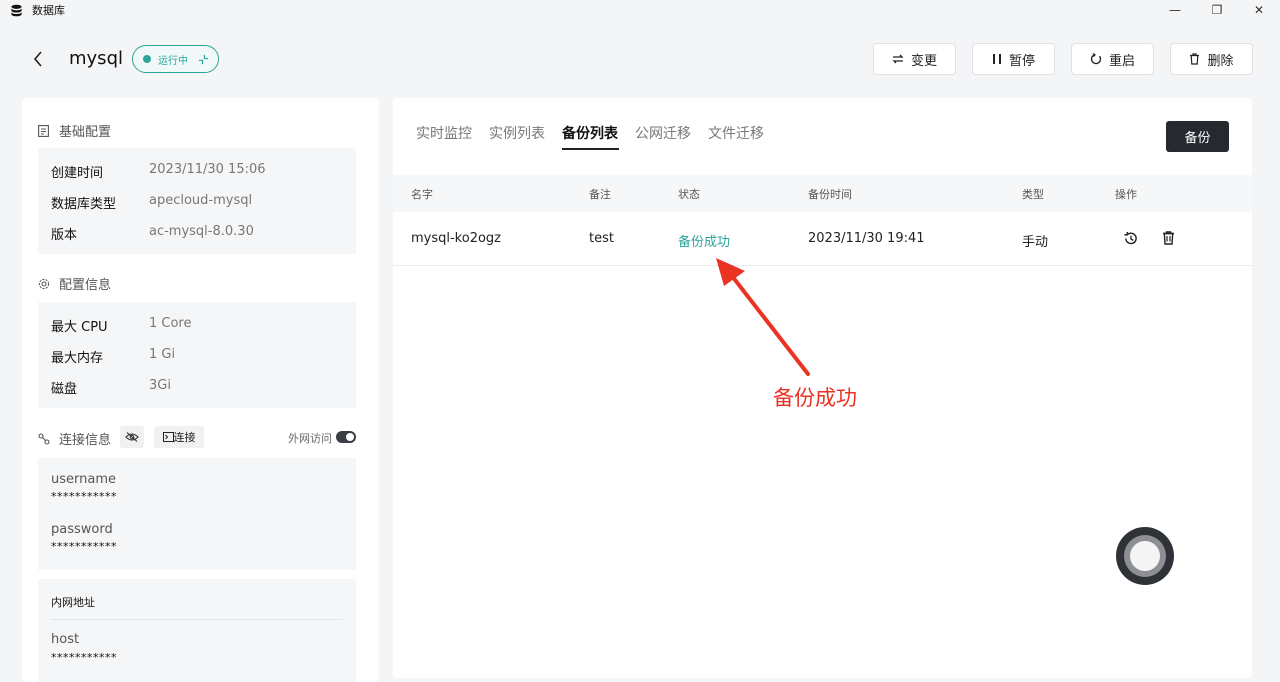 Image resolution: width=1280 pixels, height=682 pixels. Describe the element at coordinates (1126, 194) in the screenshot. I see `column-header-actions: 操作` at that location.